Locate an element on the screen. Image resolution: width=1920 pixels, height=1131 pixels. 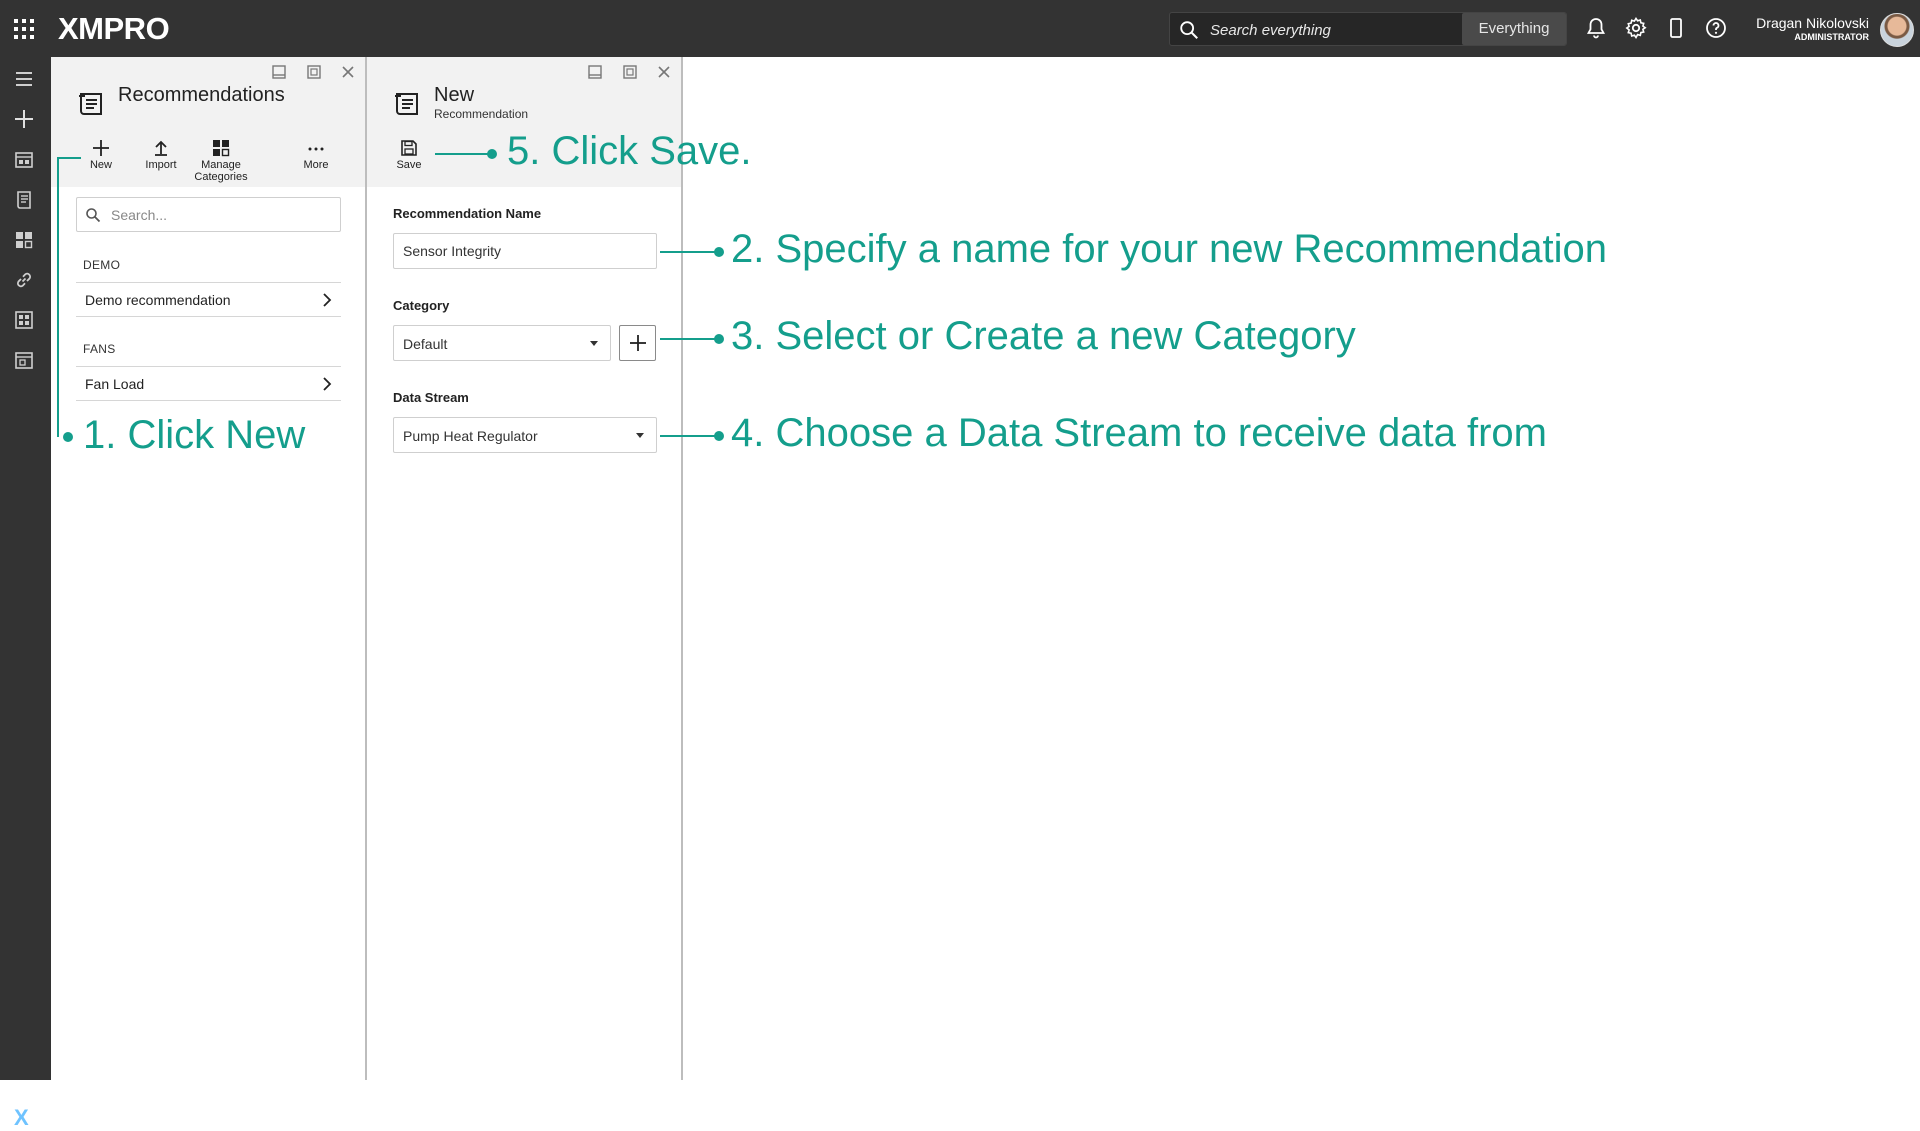
list-item: Fan Load is located at coordinates (208, 383).